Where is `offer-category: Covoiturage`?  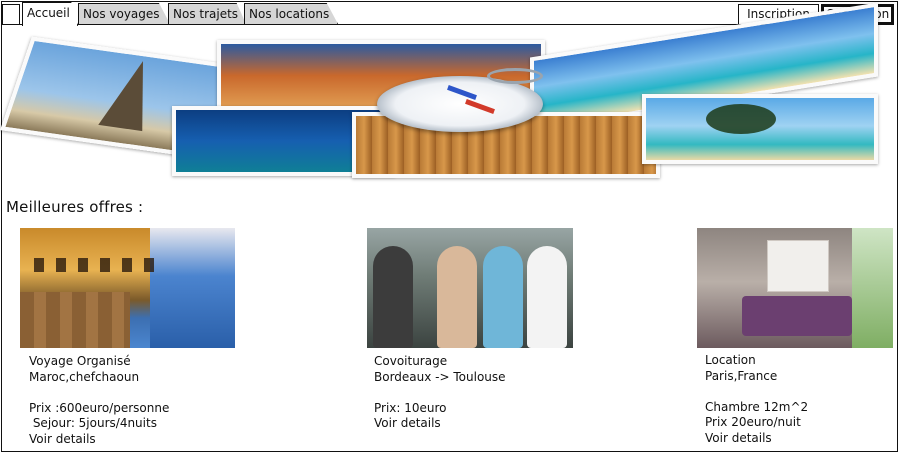
offer-category: Covoiturage is located at coordinates (411, 361).